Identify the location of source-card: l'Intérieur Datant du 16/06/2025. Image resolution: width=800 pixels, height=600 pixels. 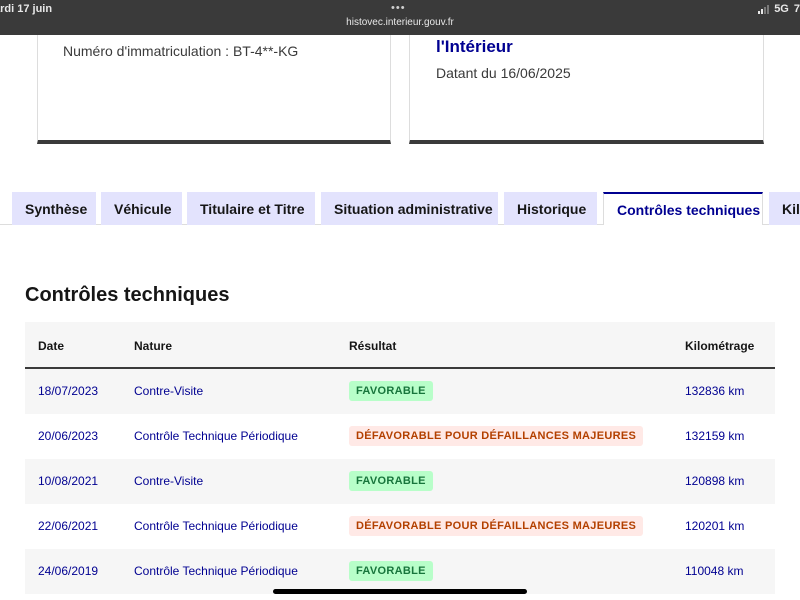
(586, 89).